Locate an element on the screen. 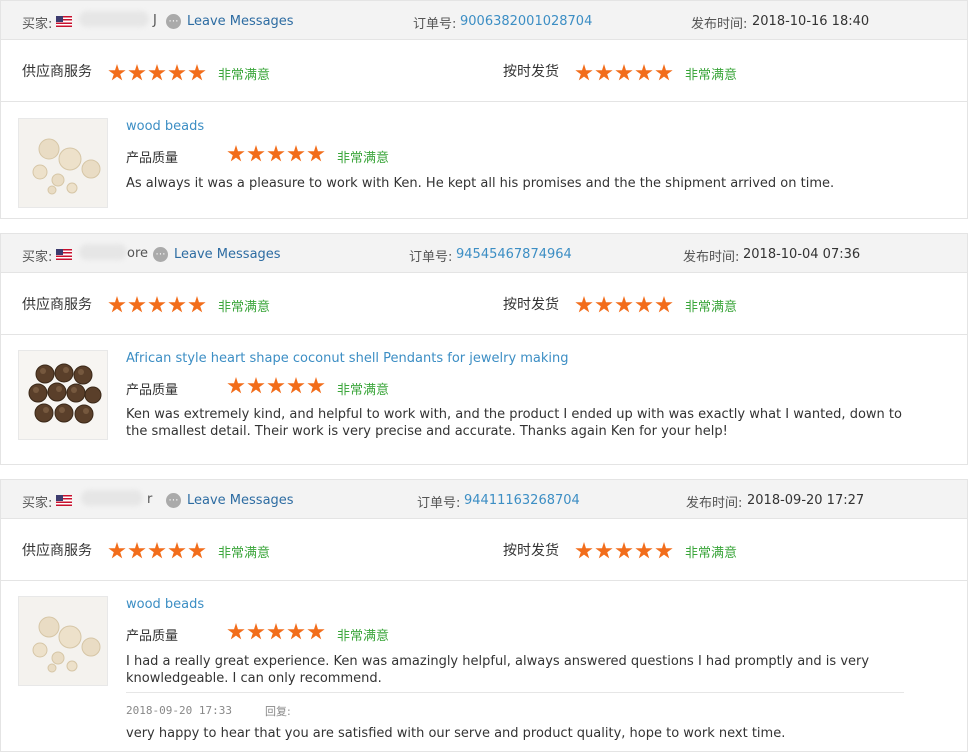  order-no-link: 94411163268704 is located at coordinates (522, 500).